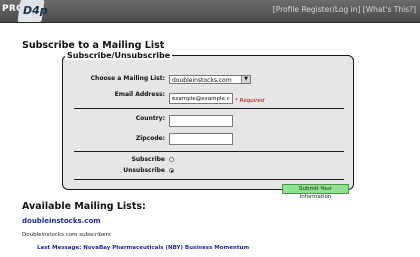  Describe the element at coordinates (389, 9) in the screenshot. I see `whats-this-link: [What's This?]` at that location.